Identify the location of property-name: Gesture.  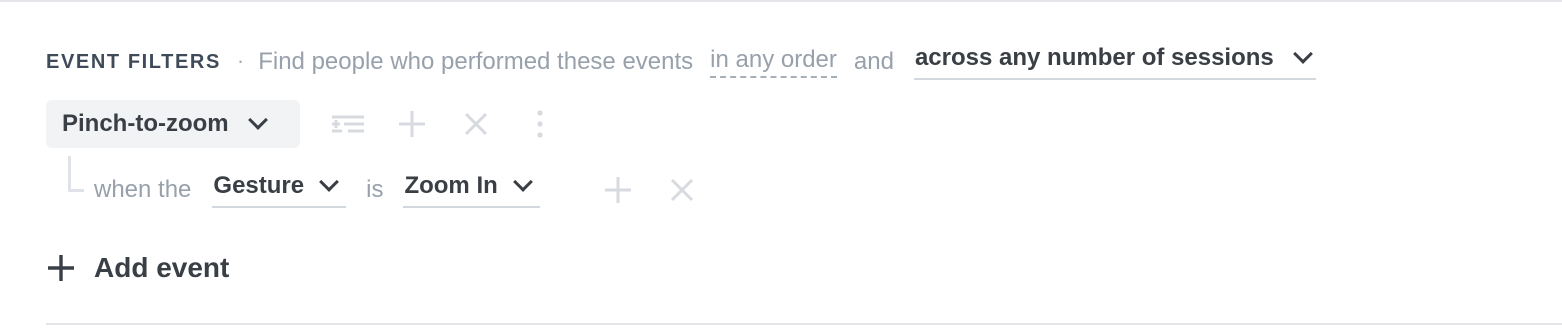
(259, 185).